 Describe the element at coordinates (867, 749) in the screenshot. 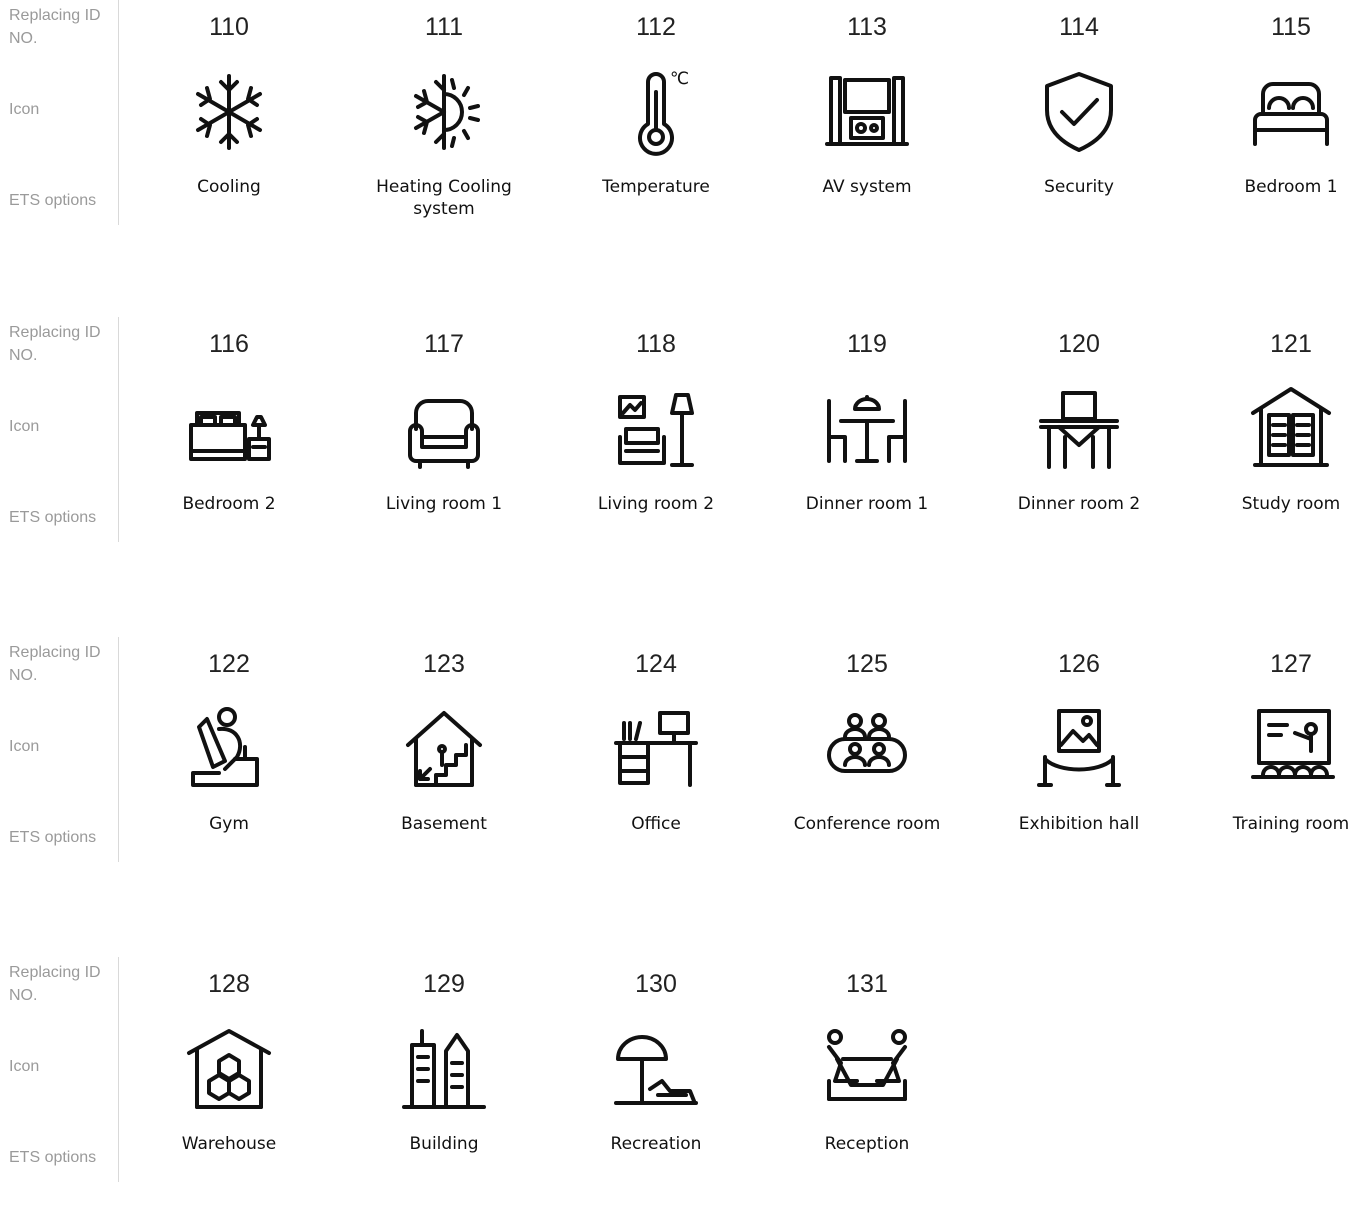

I see `conference-icon` at that location.